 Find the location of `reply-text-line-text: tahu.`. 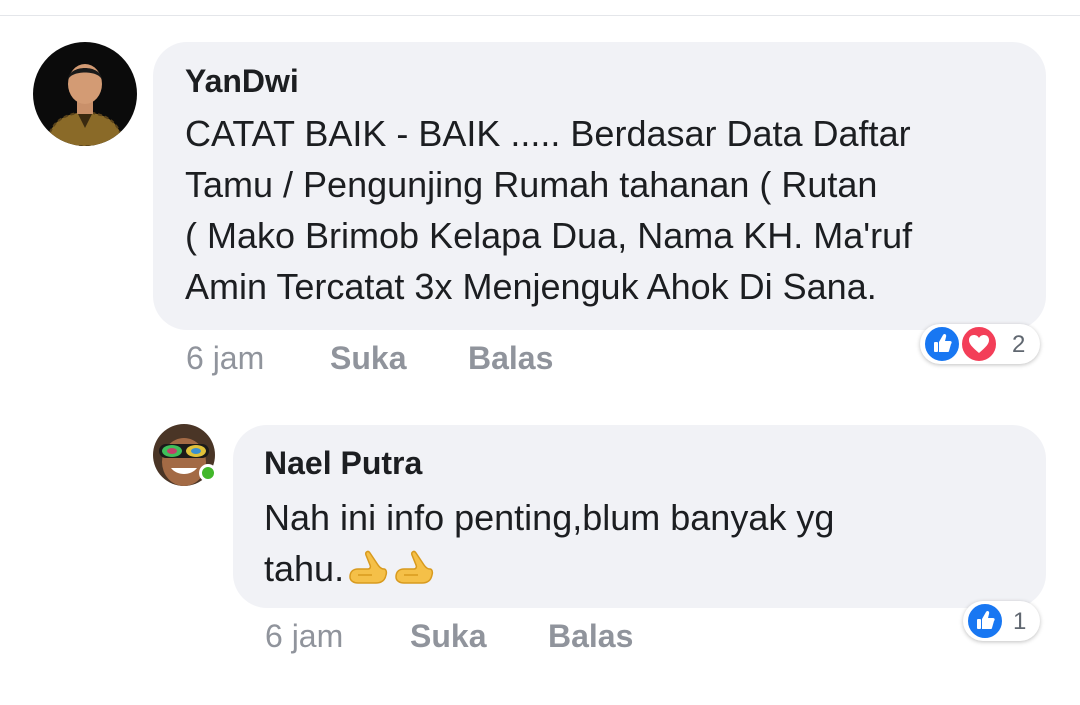

reply-text-line-text: tahu. is located at coordinates (304, 568).